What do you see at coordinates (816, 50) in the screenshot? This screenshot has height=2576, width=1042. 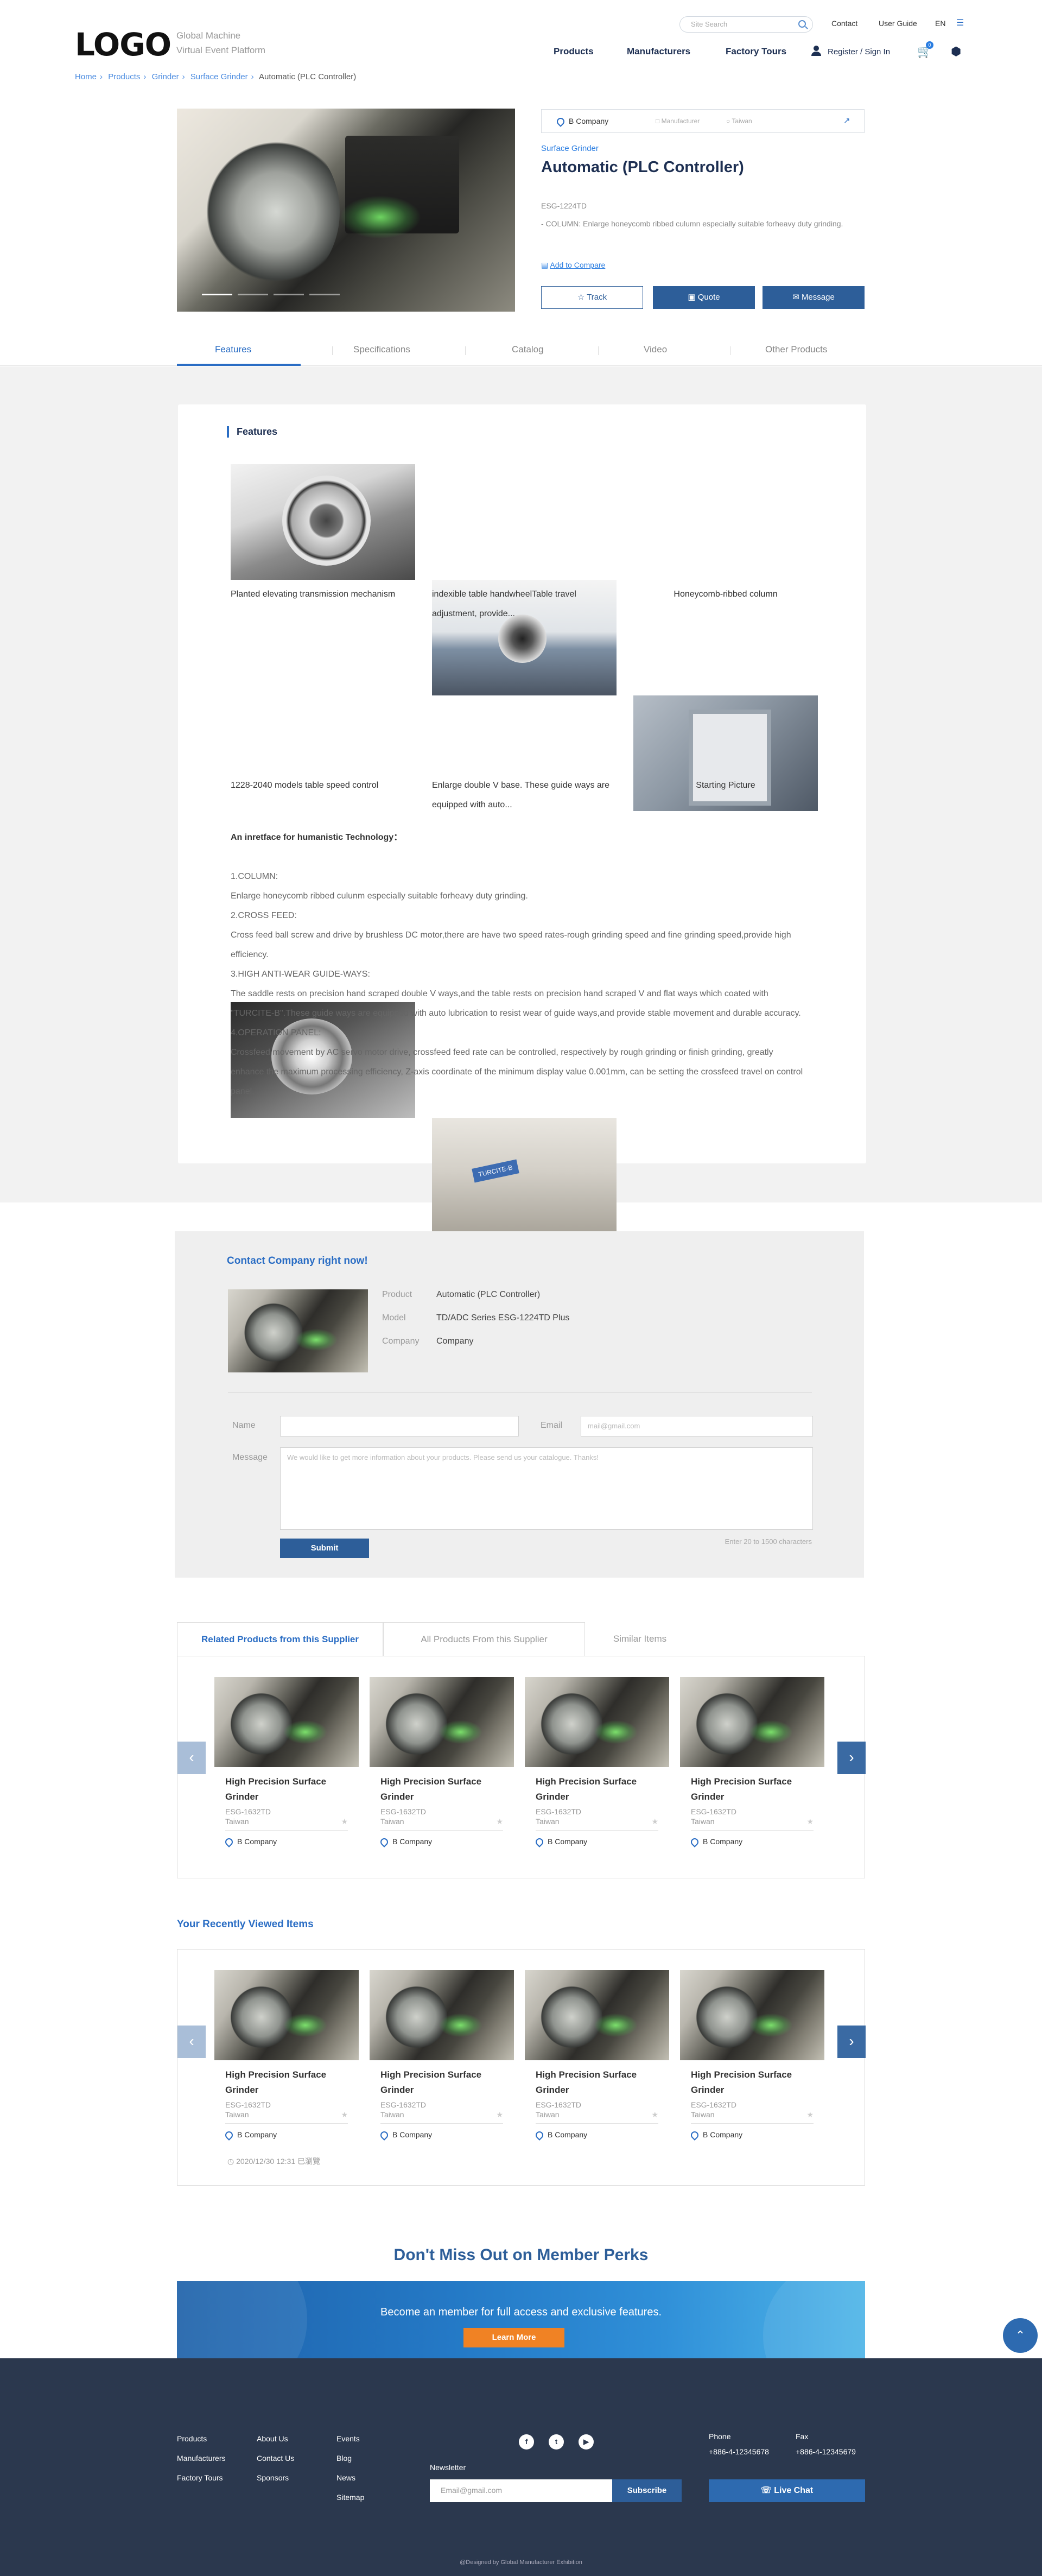 I see `user-icon` at bounding box center [816, 50].